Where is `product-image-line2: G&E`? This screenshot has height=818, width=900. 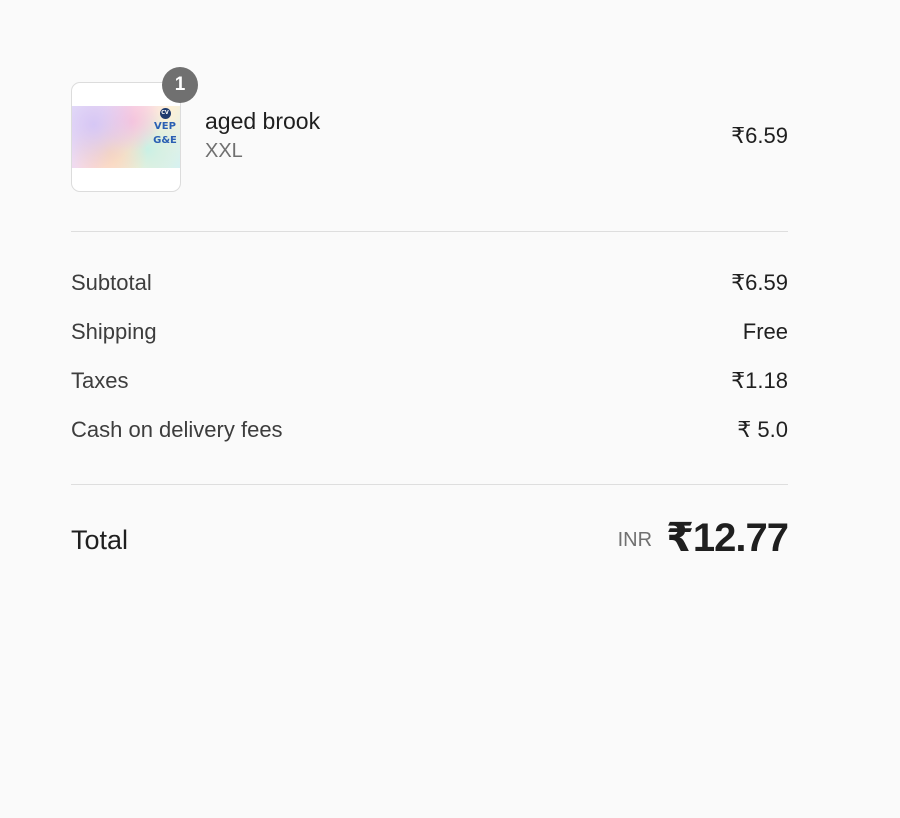
product-image-line2: G&E is located at coordinates (165, 140).